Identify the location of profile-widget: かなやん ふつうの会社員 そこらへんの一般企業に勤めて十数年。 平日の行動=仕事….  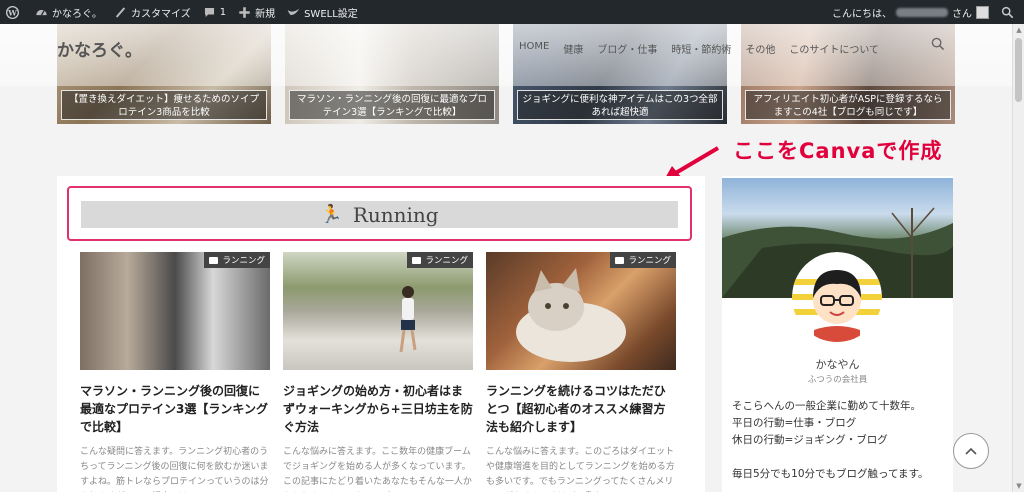
(837, 334).